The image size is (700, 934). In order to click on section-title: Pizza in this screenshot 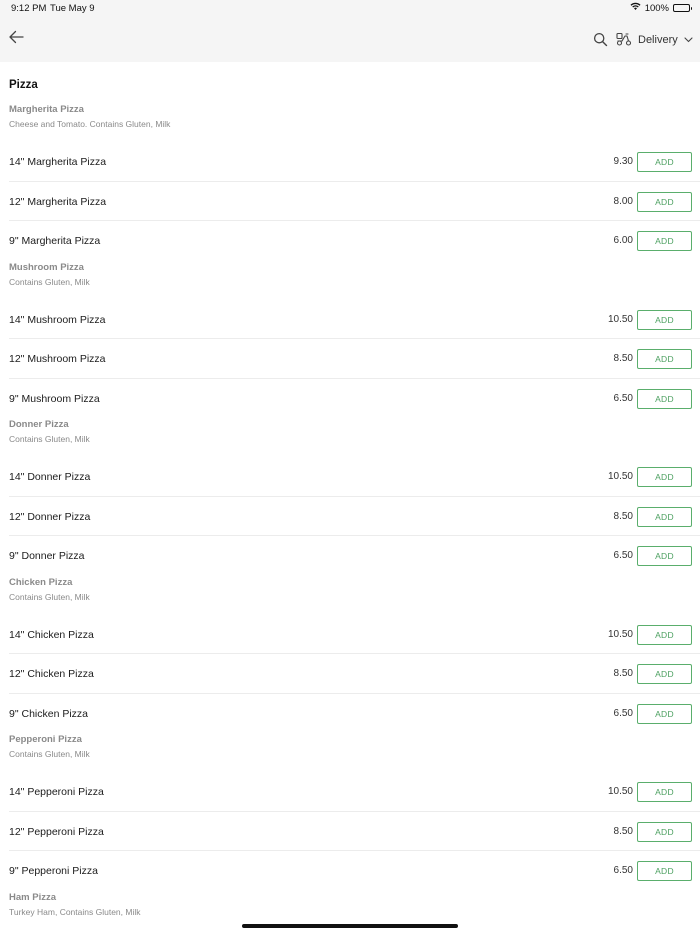, I will do `click(23, 85)`.